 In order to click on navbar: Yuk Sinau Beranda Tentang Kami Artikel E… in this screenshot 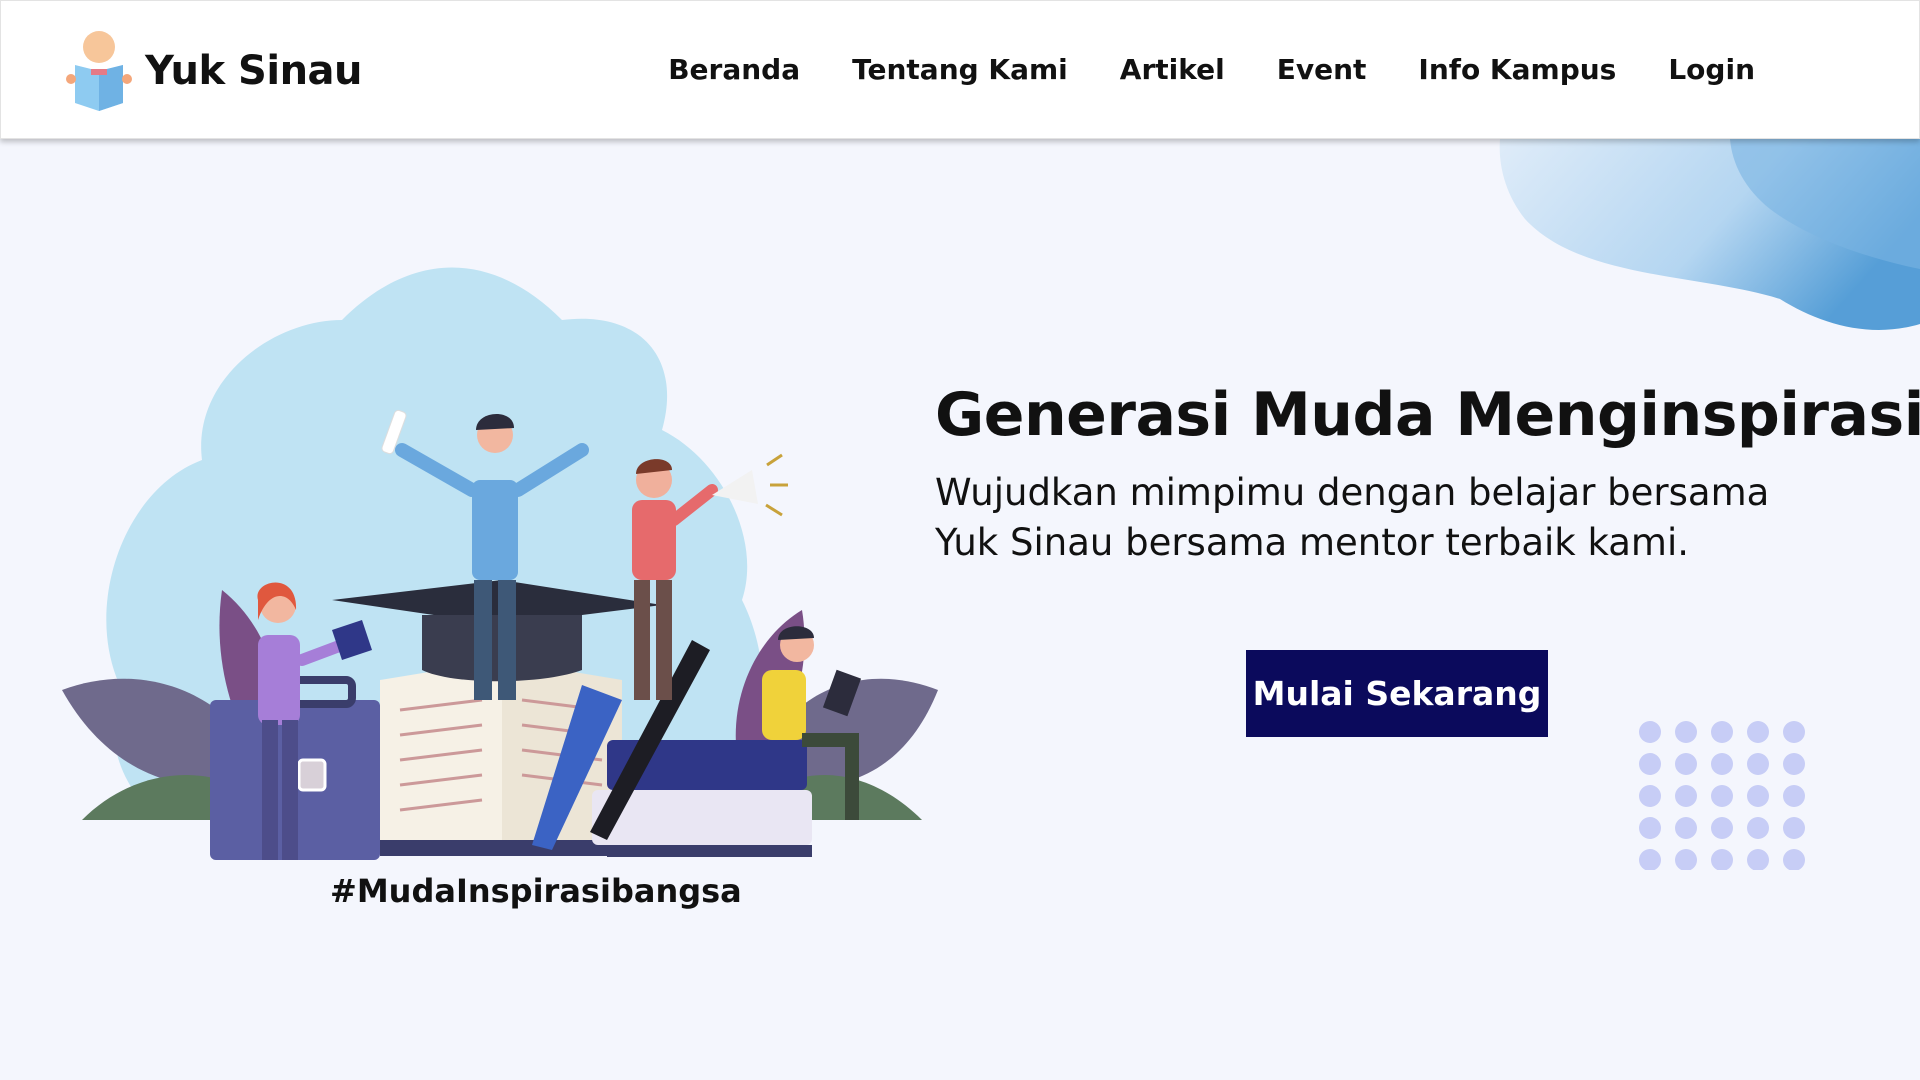, I will do `click(960, 69)`.